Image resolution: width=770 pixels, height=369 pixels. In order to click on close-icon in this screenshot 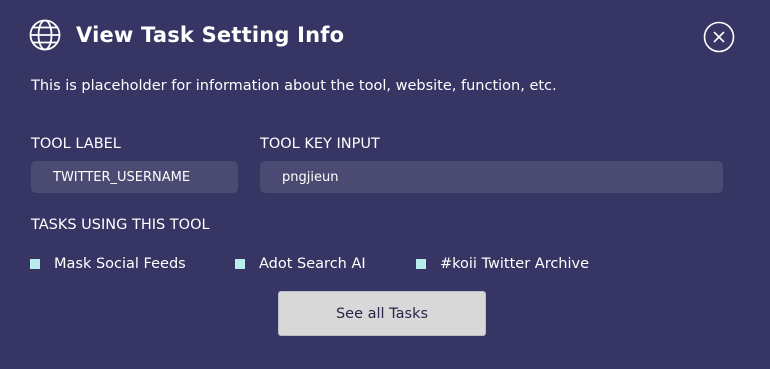, I will do `click(719, 37)`.